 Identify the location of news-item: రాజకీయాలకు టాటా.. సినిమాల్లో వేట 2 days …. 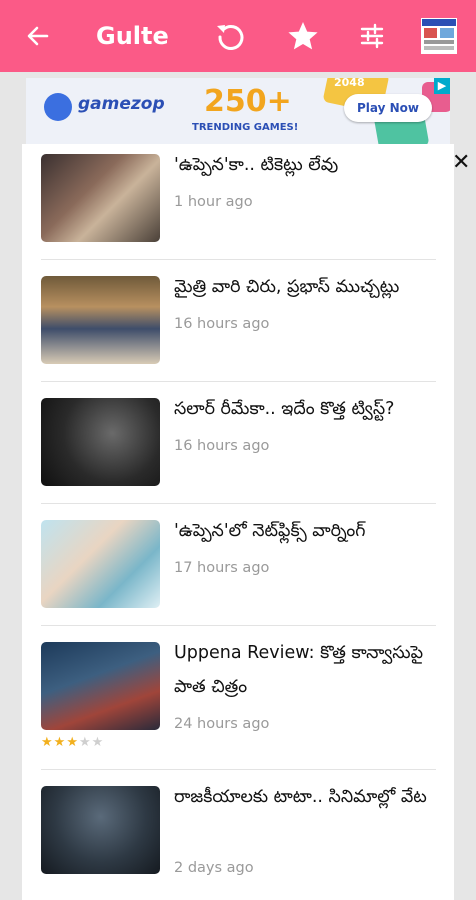
(238, 837).